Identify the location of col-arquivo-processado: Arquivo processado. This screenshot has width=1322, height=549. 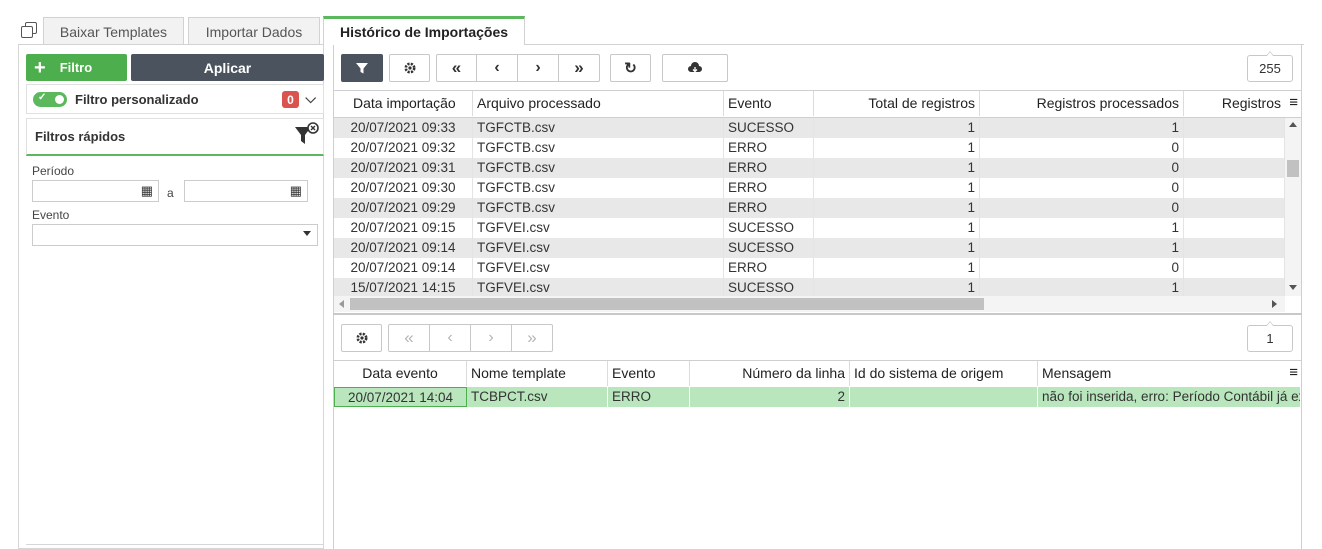
(598, 103).